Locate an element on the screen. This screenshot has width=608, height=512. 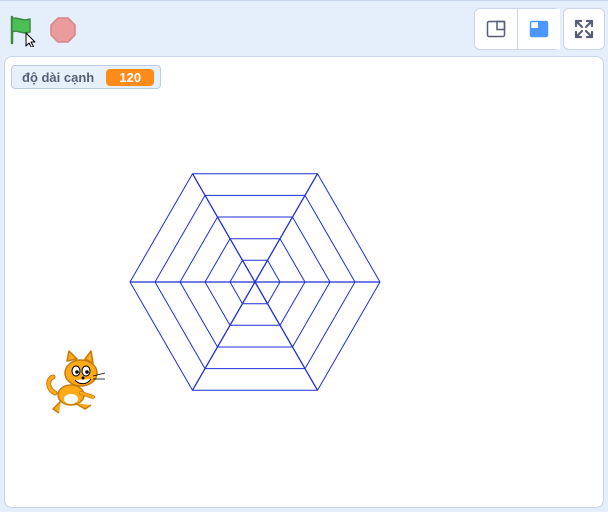
fullscreen-button is located at coordinates (584, 29).